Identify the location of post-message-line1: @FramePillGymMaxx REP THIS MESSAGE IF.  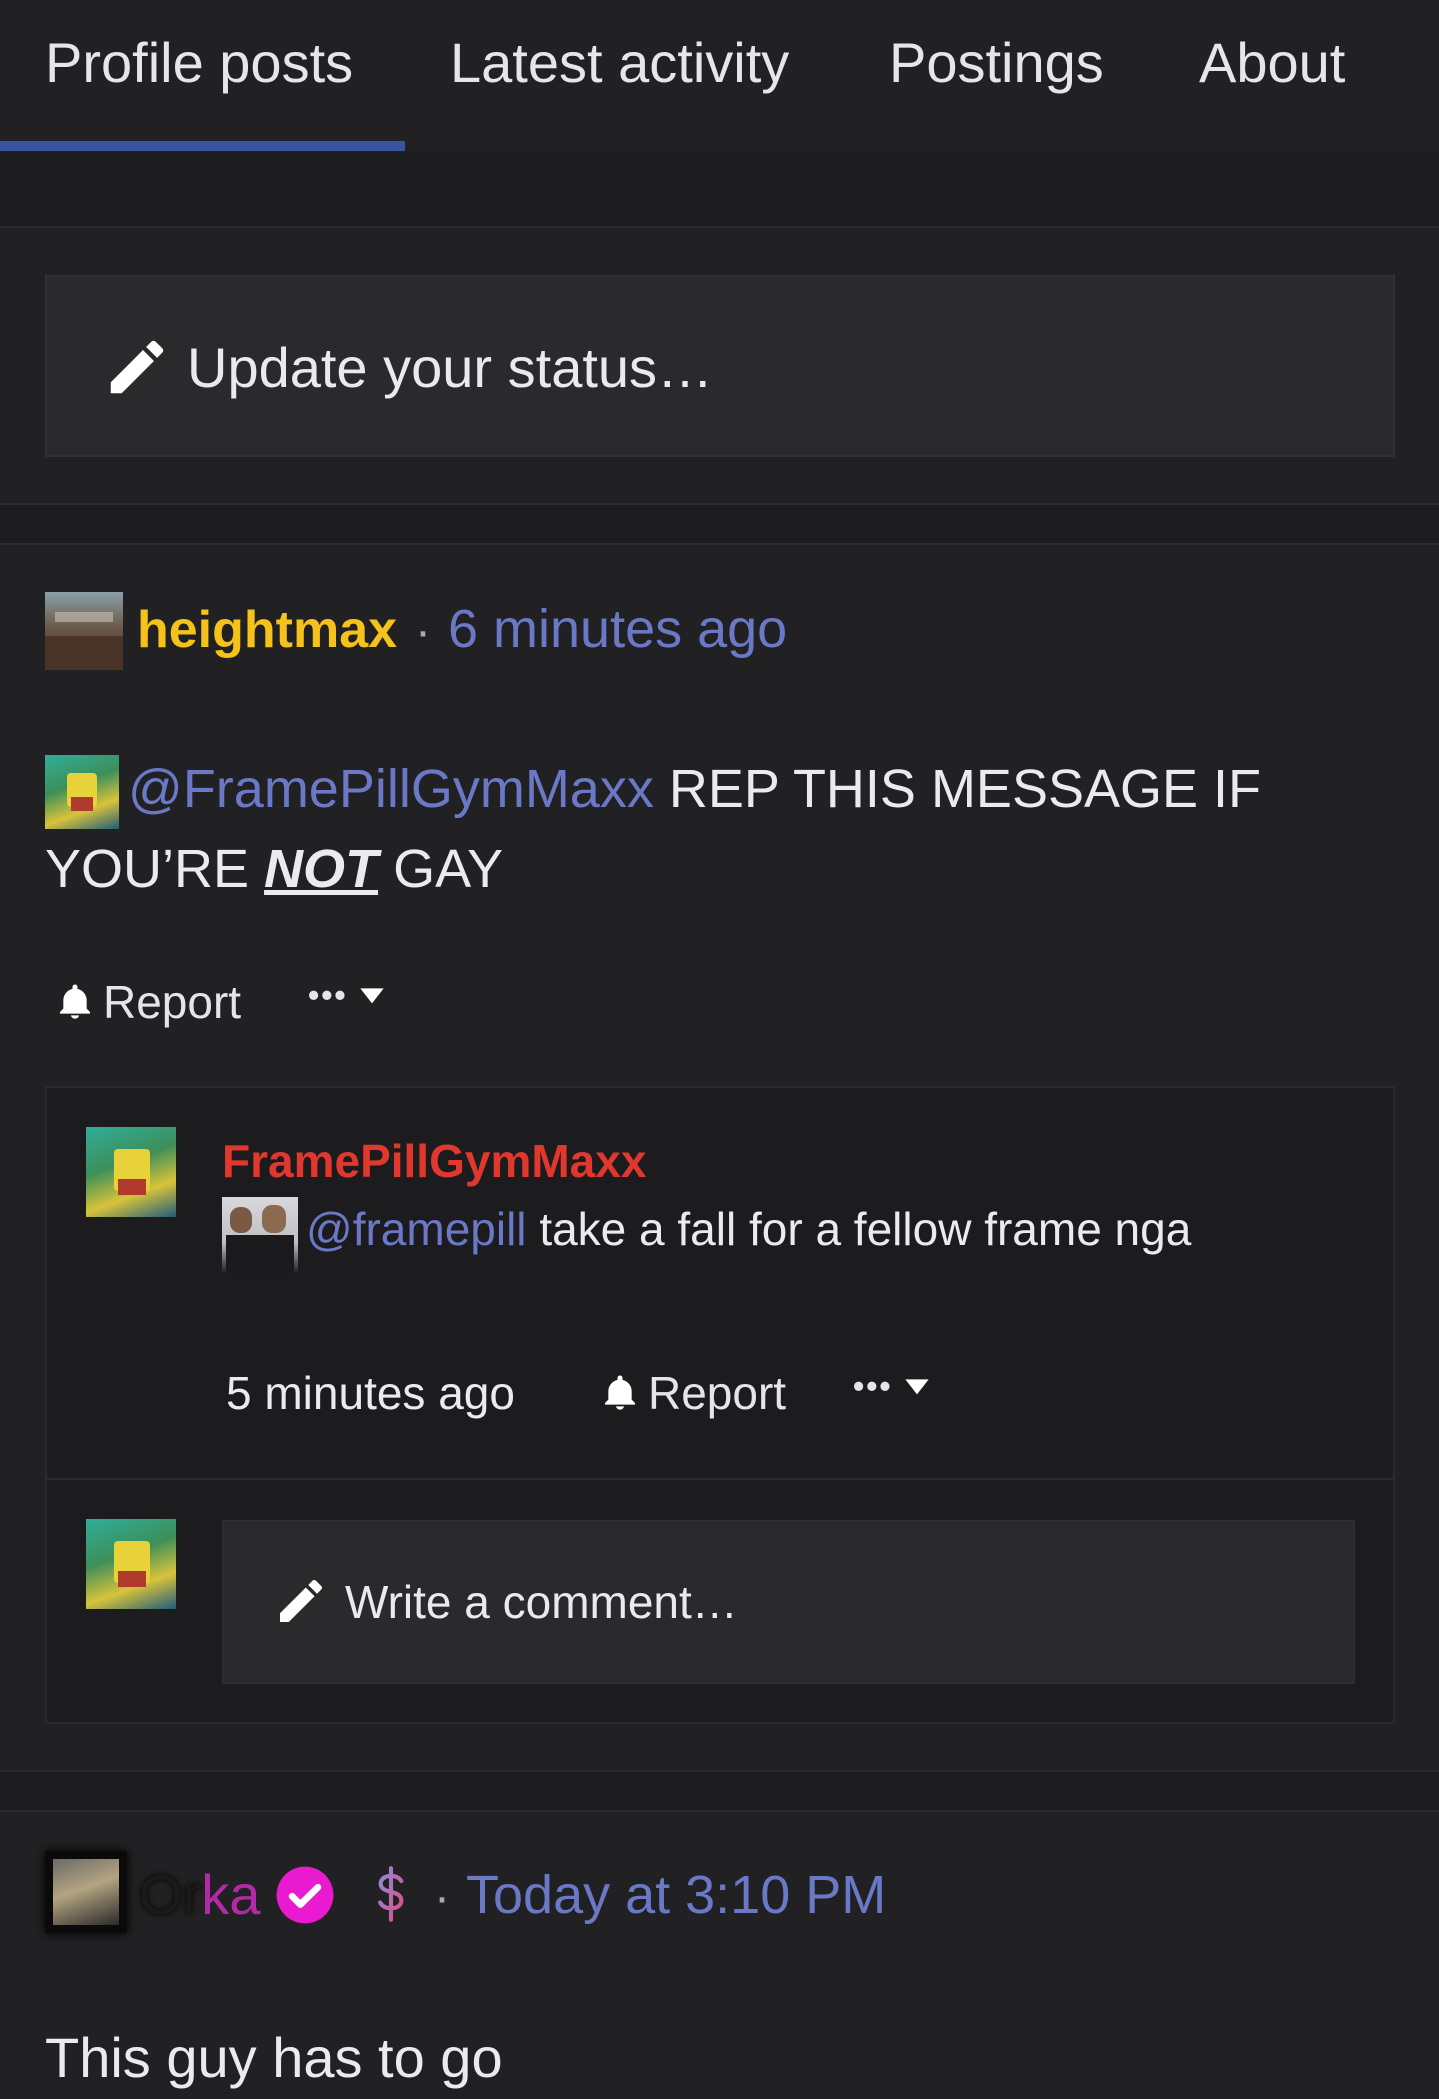
(694, 789).